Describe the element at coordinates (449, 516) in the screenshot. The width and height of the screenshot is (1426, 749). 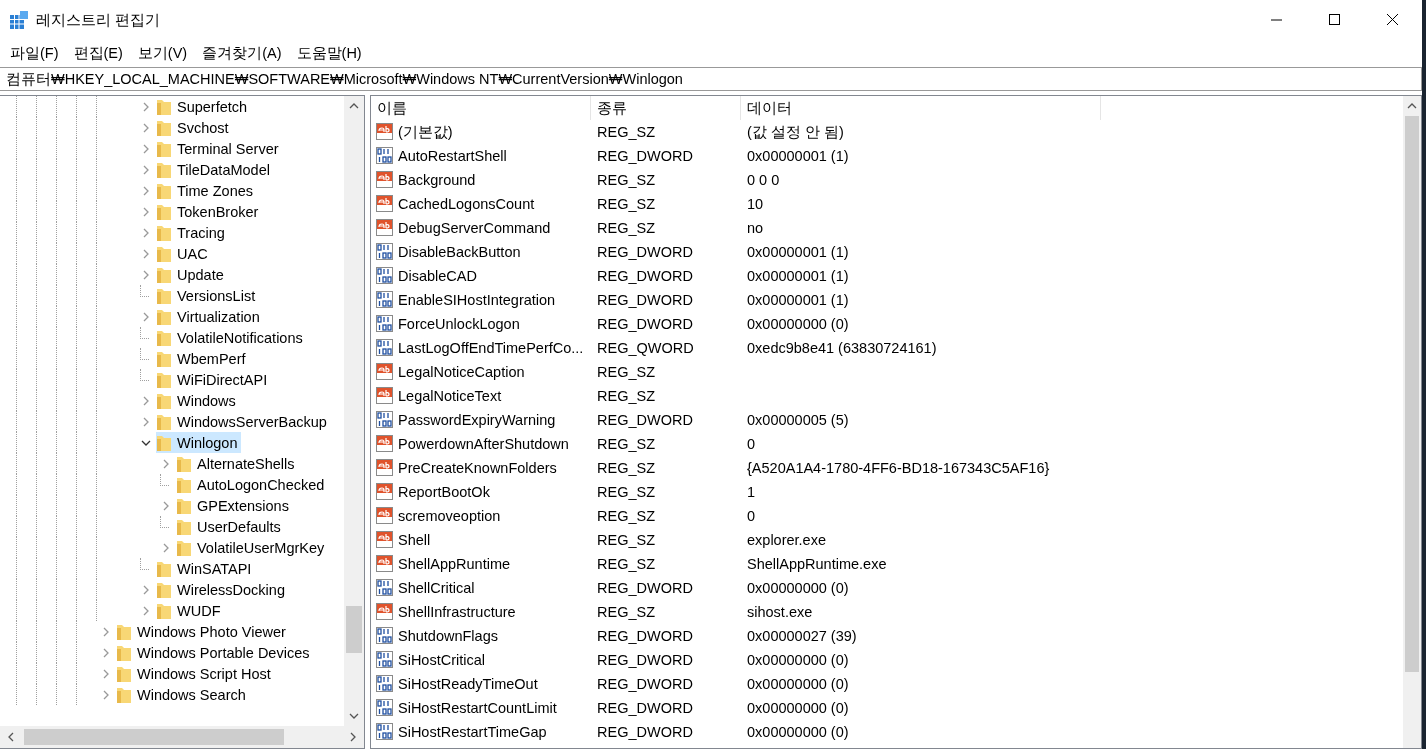
I see `value-name: scremoveoption` at that location.